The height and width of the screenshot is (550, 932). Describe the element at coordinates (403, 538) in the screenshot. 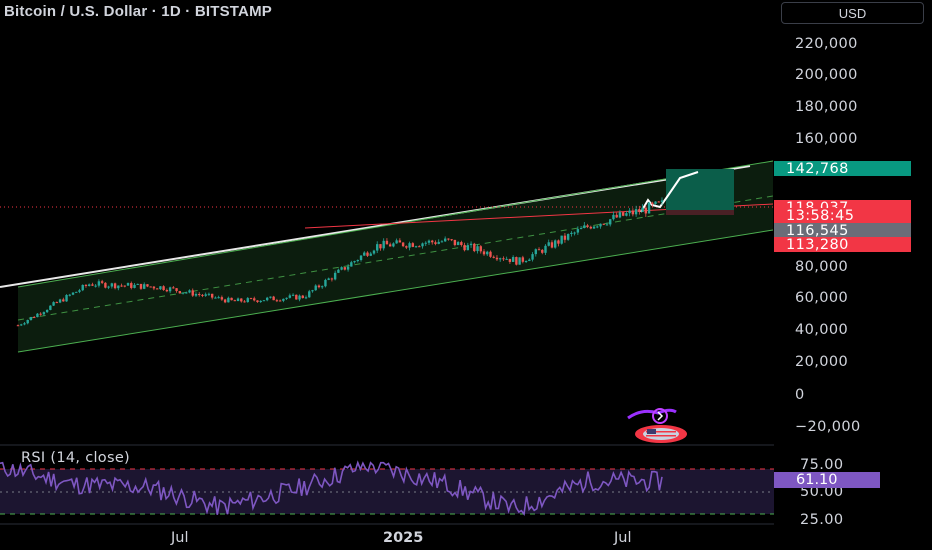

I see `time-label-2025: 2025` at that location.